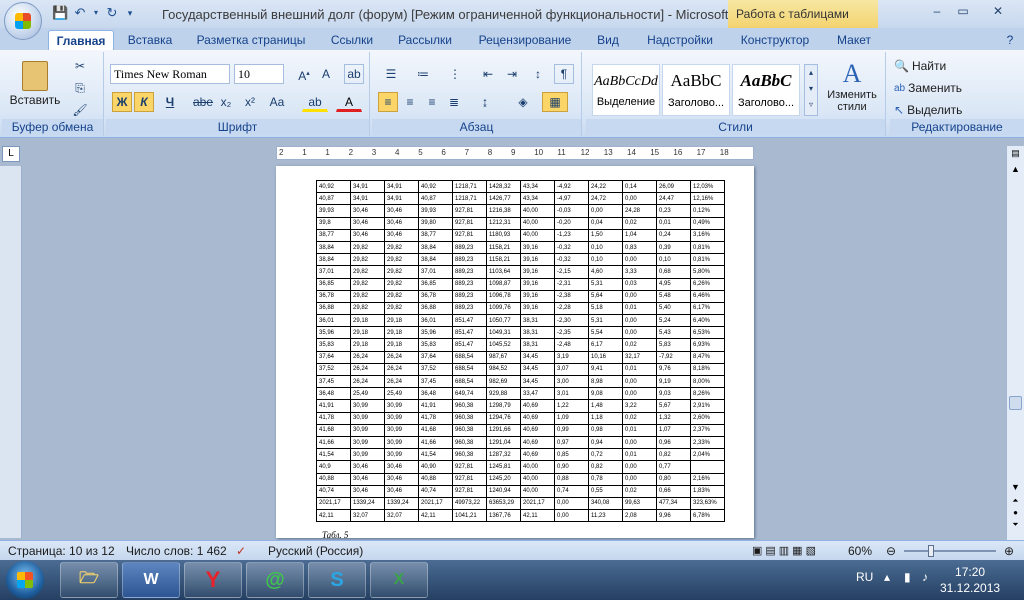 The width and height of the screenshot is (1024, 600). Describe the element at coordinates (860, 551) in the screenshot. I see `zoom-level: 60%` at that location.